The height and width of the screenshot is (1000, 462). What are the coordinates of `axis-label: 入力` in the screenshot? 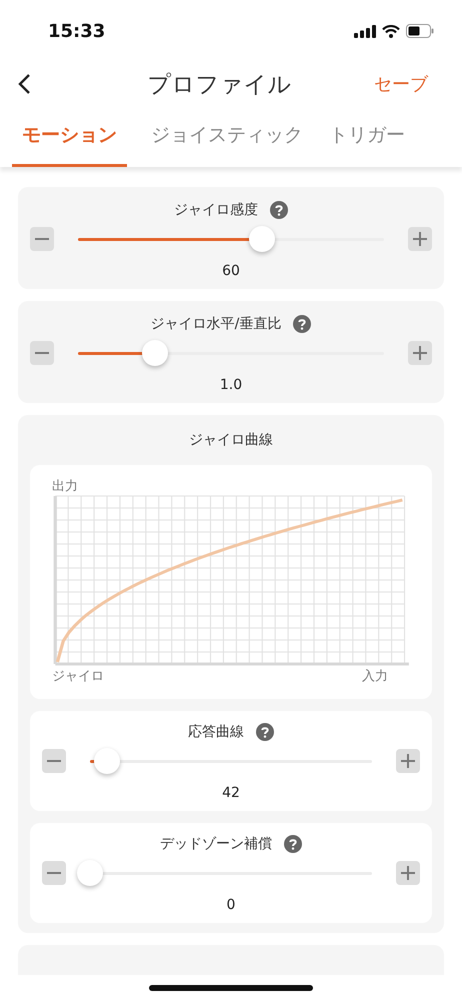 It's located at (375, 676).